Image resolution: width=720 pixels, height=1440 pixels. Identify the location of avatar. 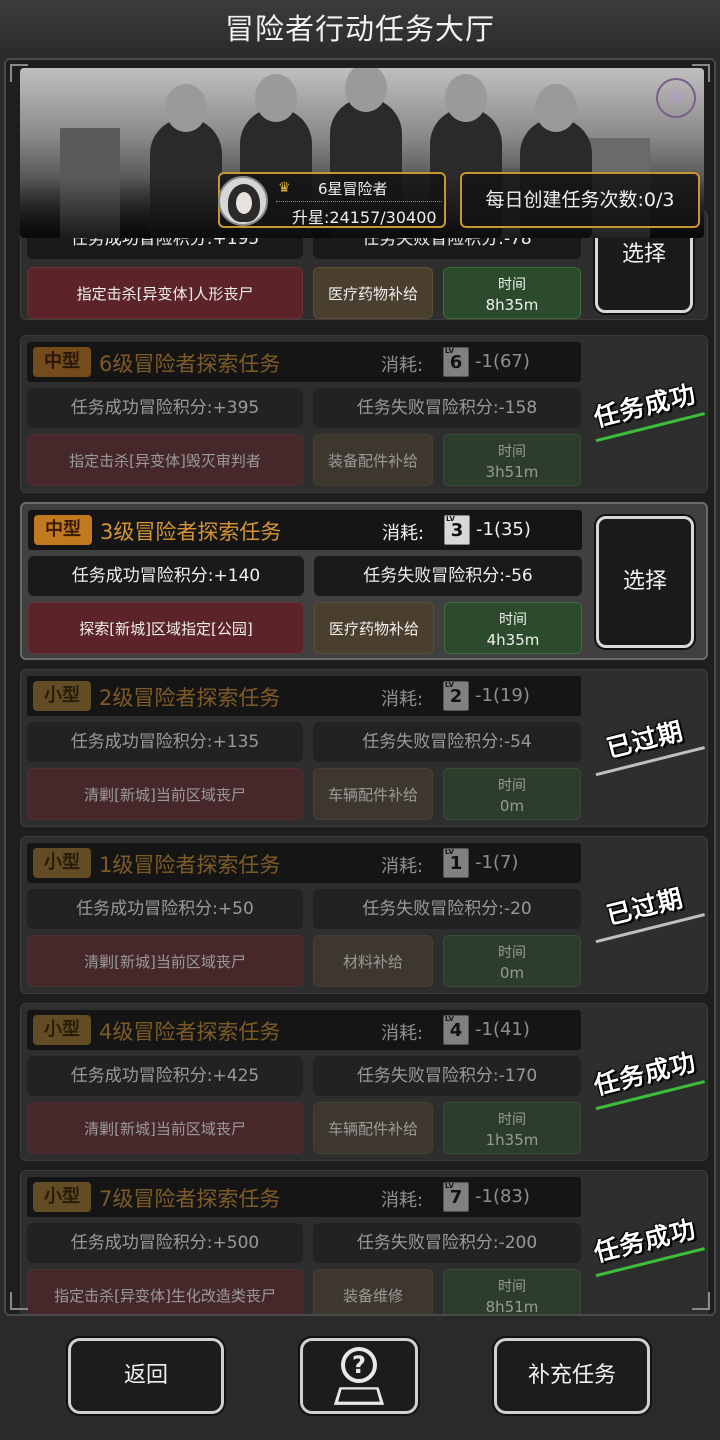
(243, 201).